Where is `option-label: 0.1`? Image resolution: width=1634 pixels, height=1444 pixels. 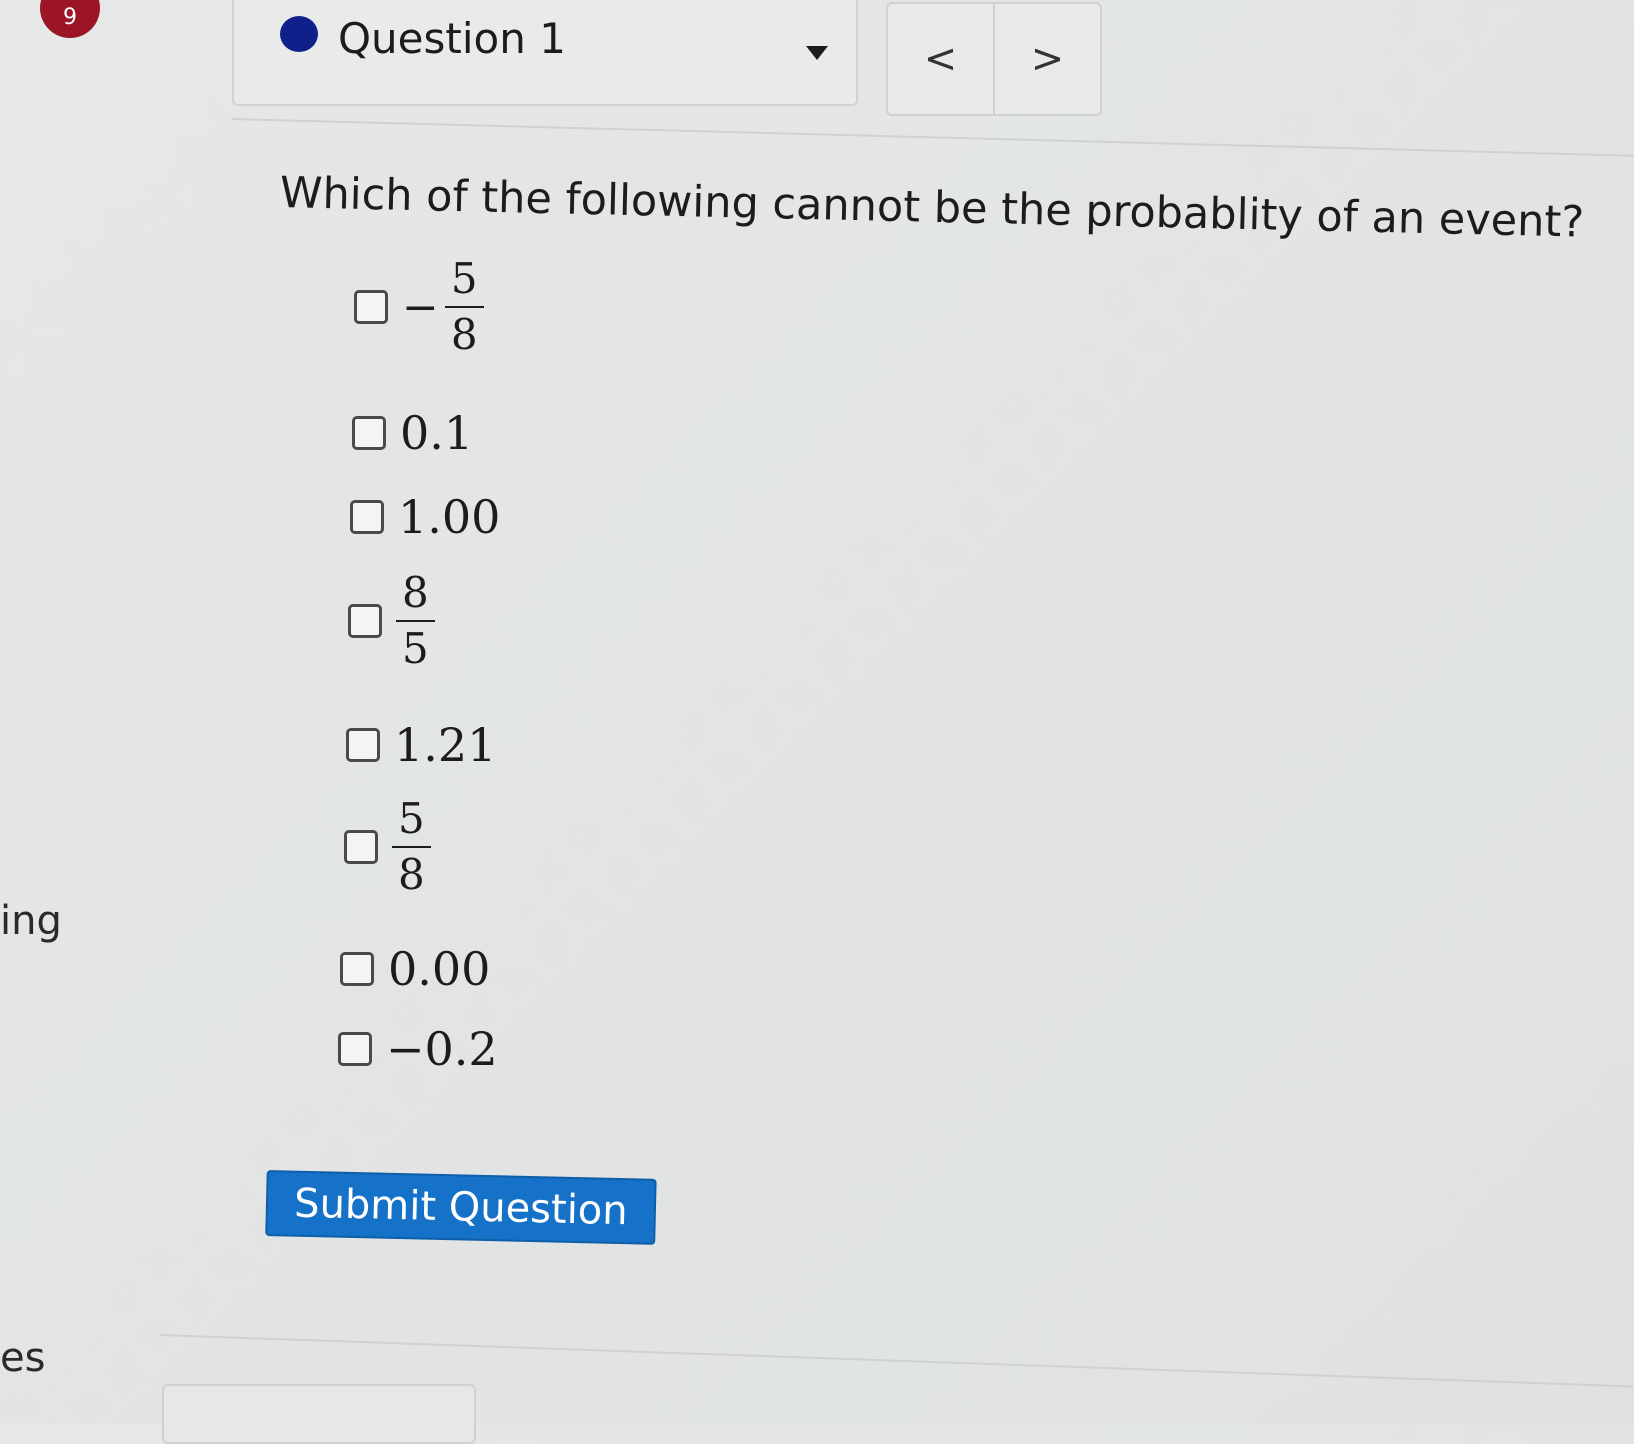 option-label: 0.1 is located at coordinates (437, 433).